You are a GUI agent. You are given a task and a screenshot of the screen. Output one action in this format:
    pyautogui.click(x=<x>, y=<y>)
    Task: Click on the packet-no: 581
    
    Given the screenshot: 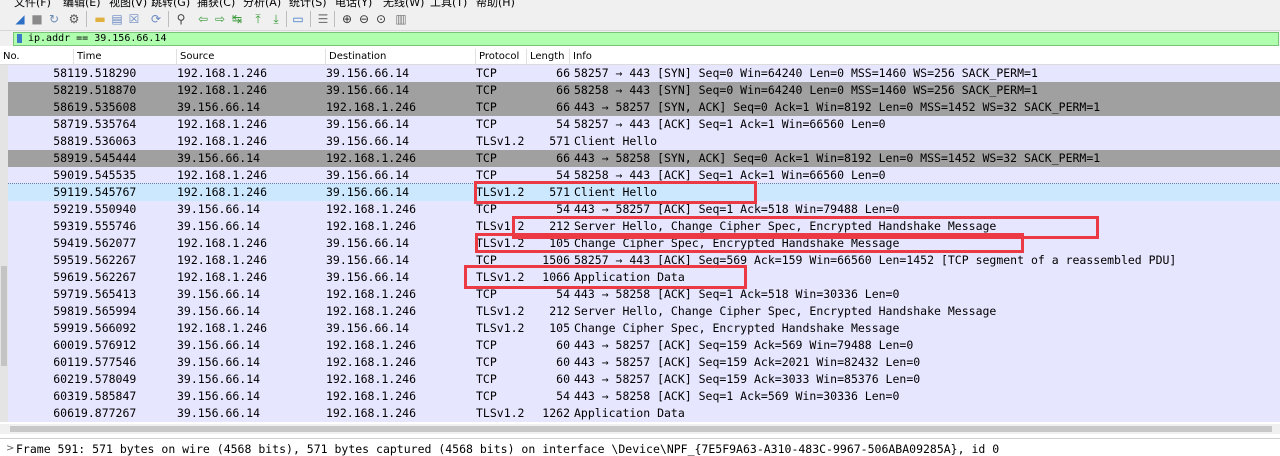 What is the action you would take?
    pyautogui.click(x=63, y=73)
    